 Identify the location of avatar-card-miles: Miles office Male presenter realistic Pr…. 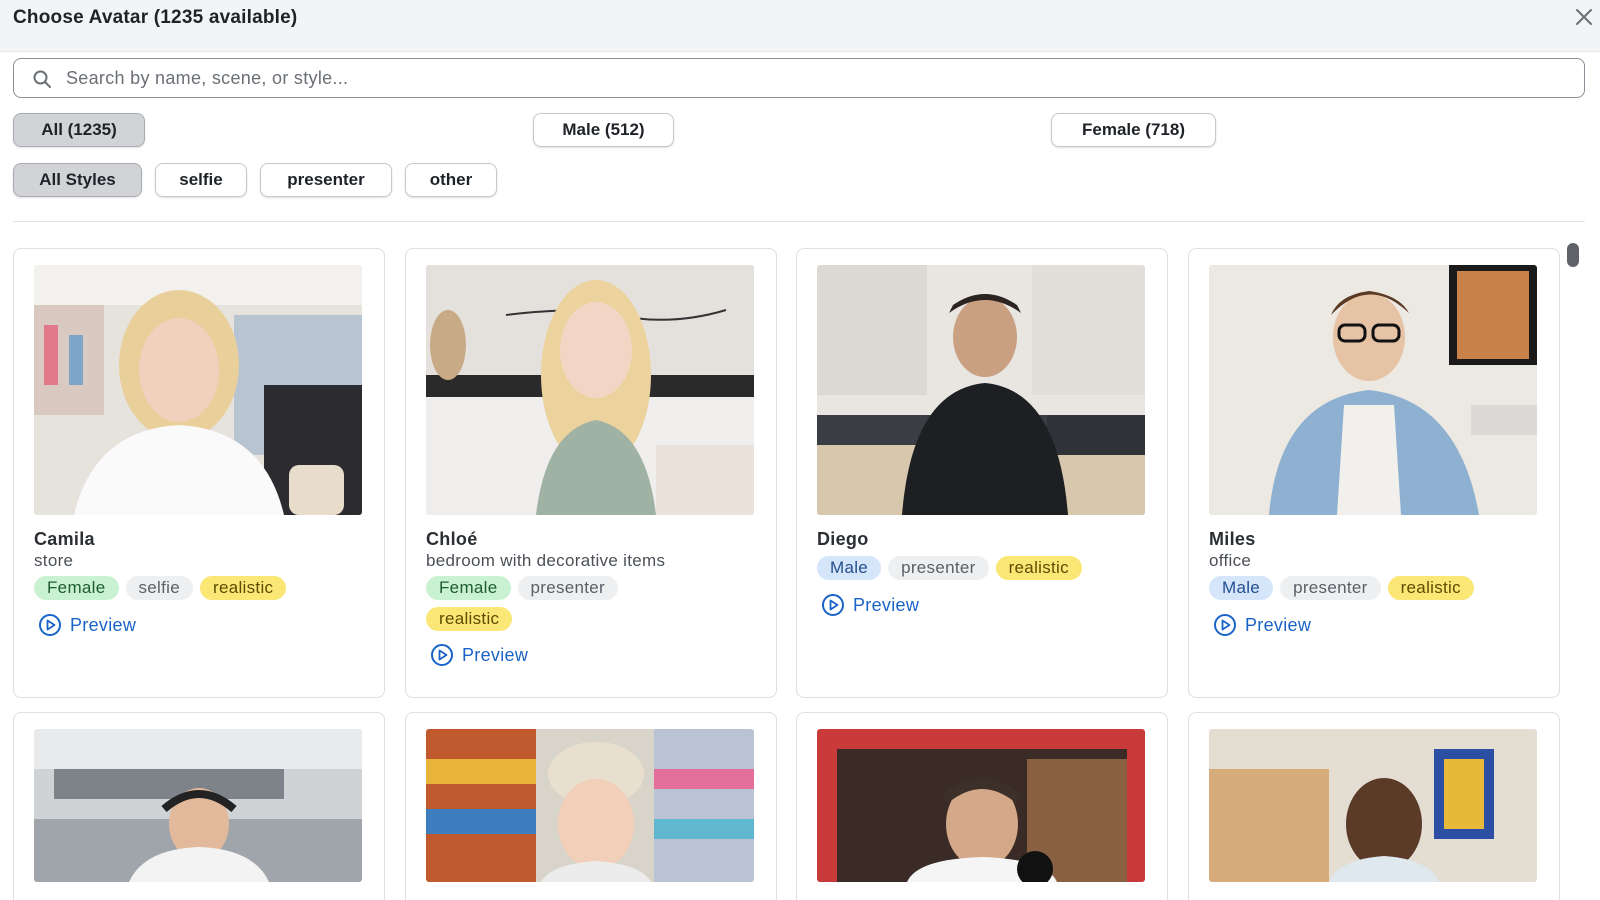
(1374, 473).